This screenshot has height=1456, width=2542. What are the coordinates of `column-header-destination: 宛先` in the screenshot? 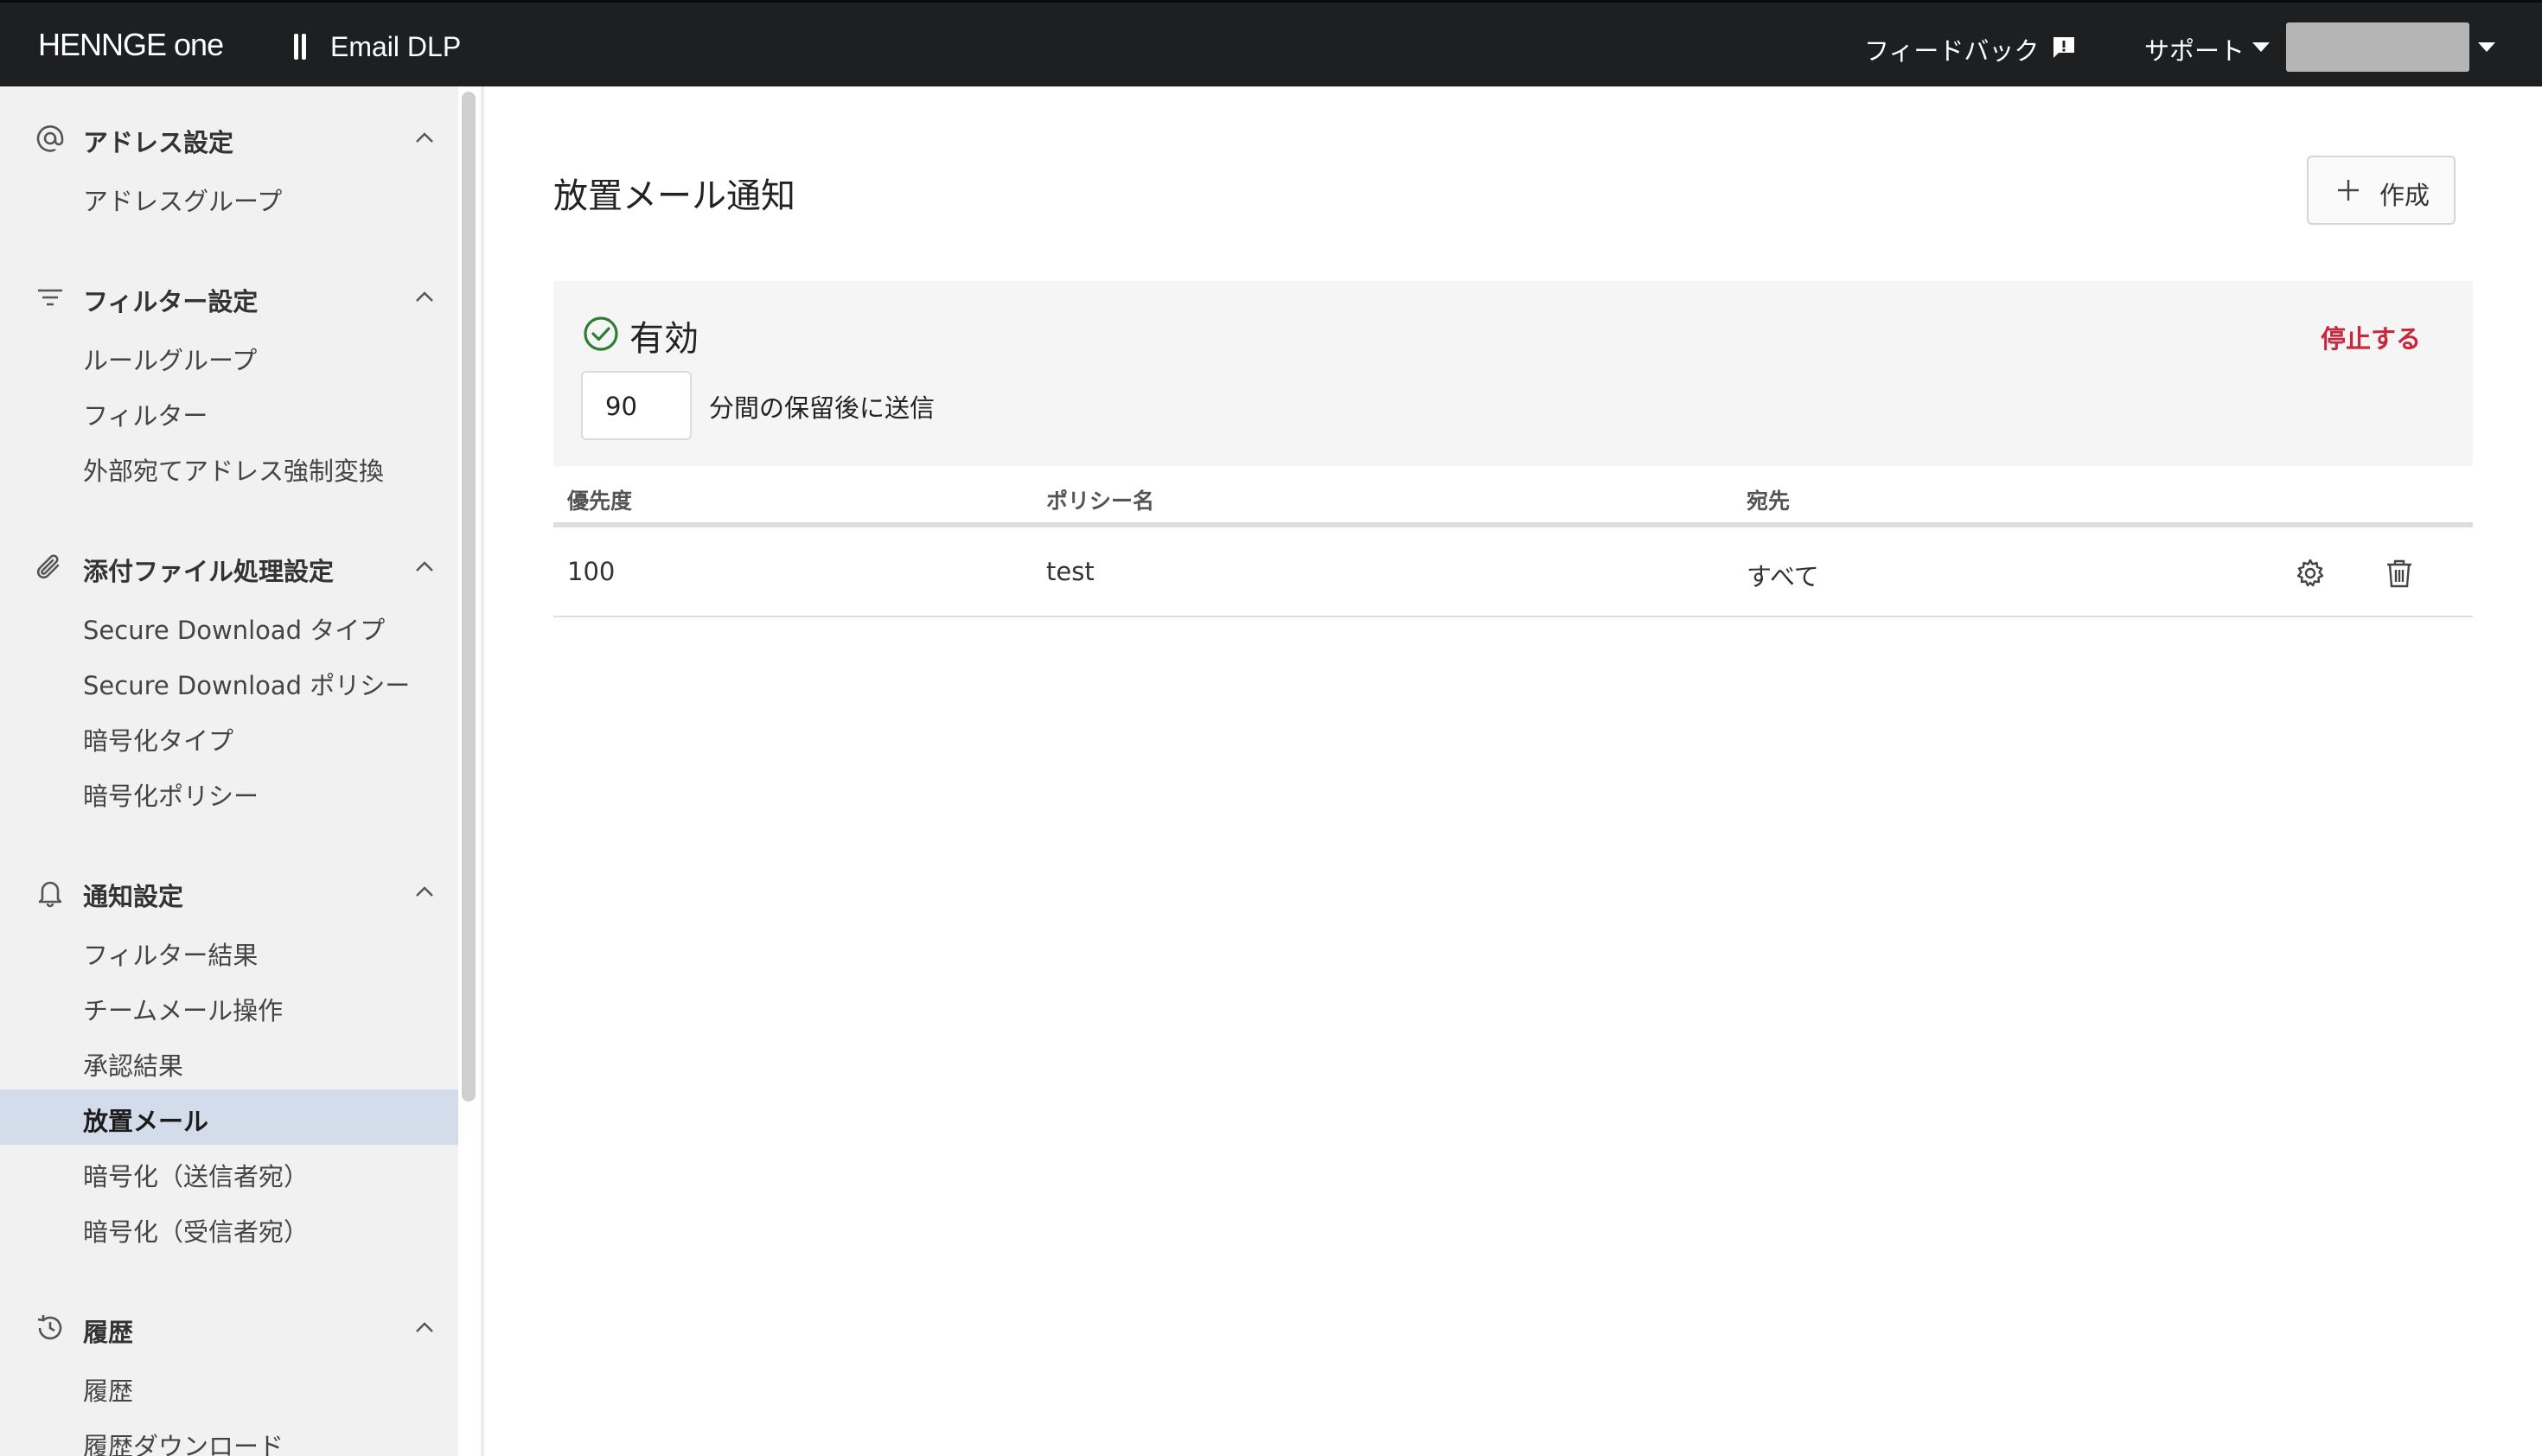 It's located at (1768, 499).